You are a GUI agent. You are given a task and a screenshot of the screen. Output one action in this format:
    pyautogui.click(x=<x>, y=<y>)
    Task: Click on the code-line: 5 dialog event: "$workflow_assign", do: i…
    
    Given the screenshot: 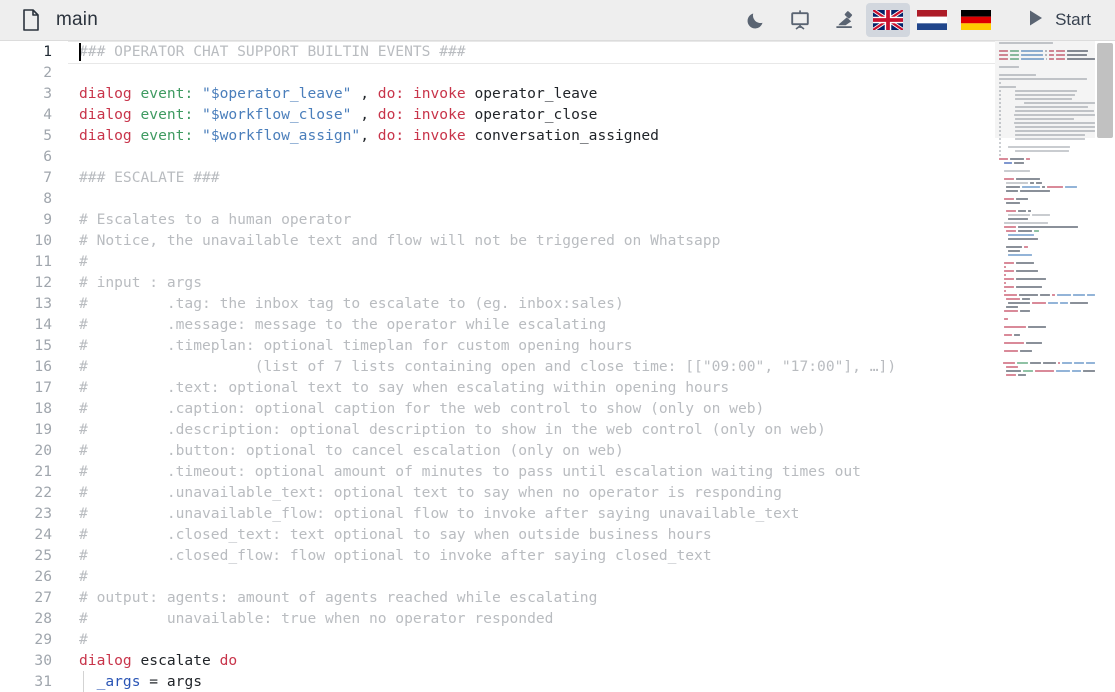 What is the action you would take?
    pyautogui.click(x=497, y=135)
    